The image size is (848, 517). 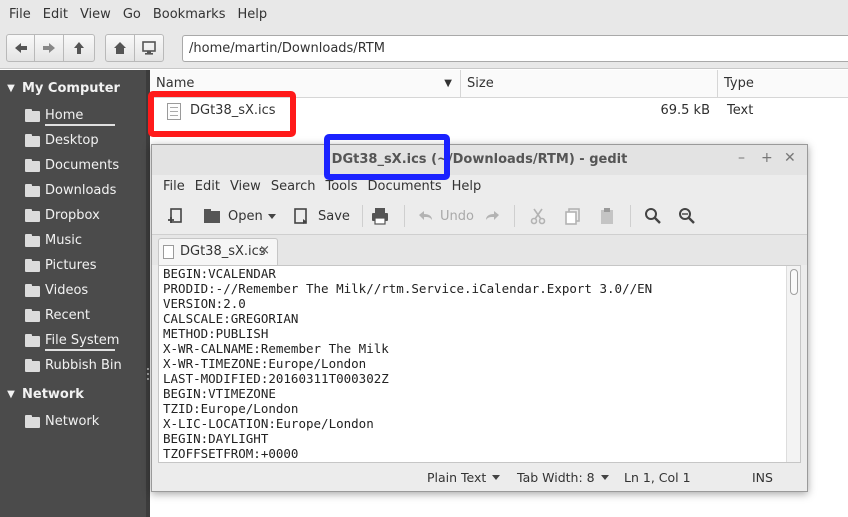 I want to click on open-dropdown-button, so click(x=272, y=216).